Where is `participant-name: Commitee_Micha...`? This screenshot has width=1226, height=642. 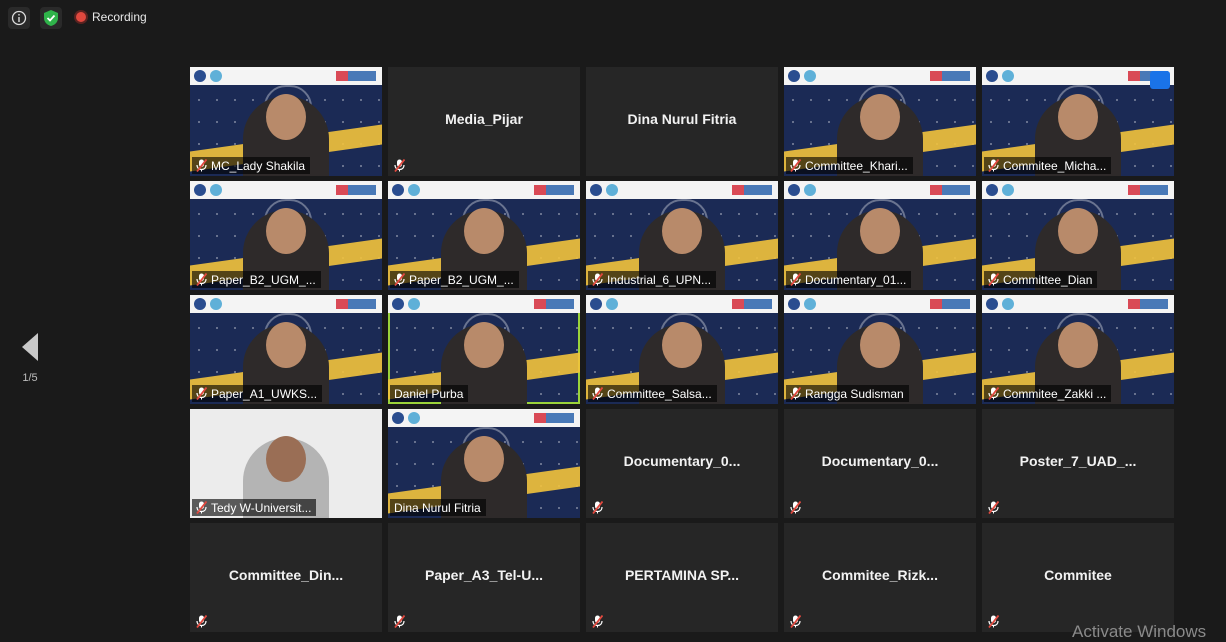 participant-name: Commitee_Micha... is located at coordinates (1055, 165).